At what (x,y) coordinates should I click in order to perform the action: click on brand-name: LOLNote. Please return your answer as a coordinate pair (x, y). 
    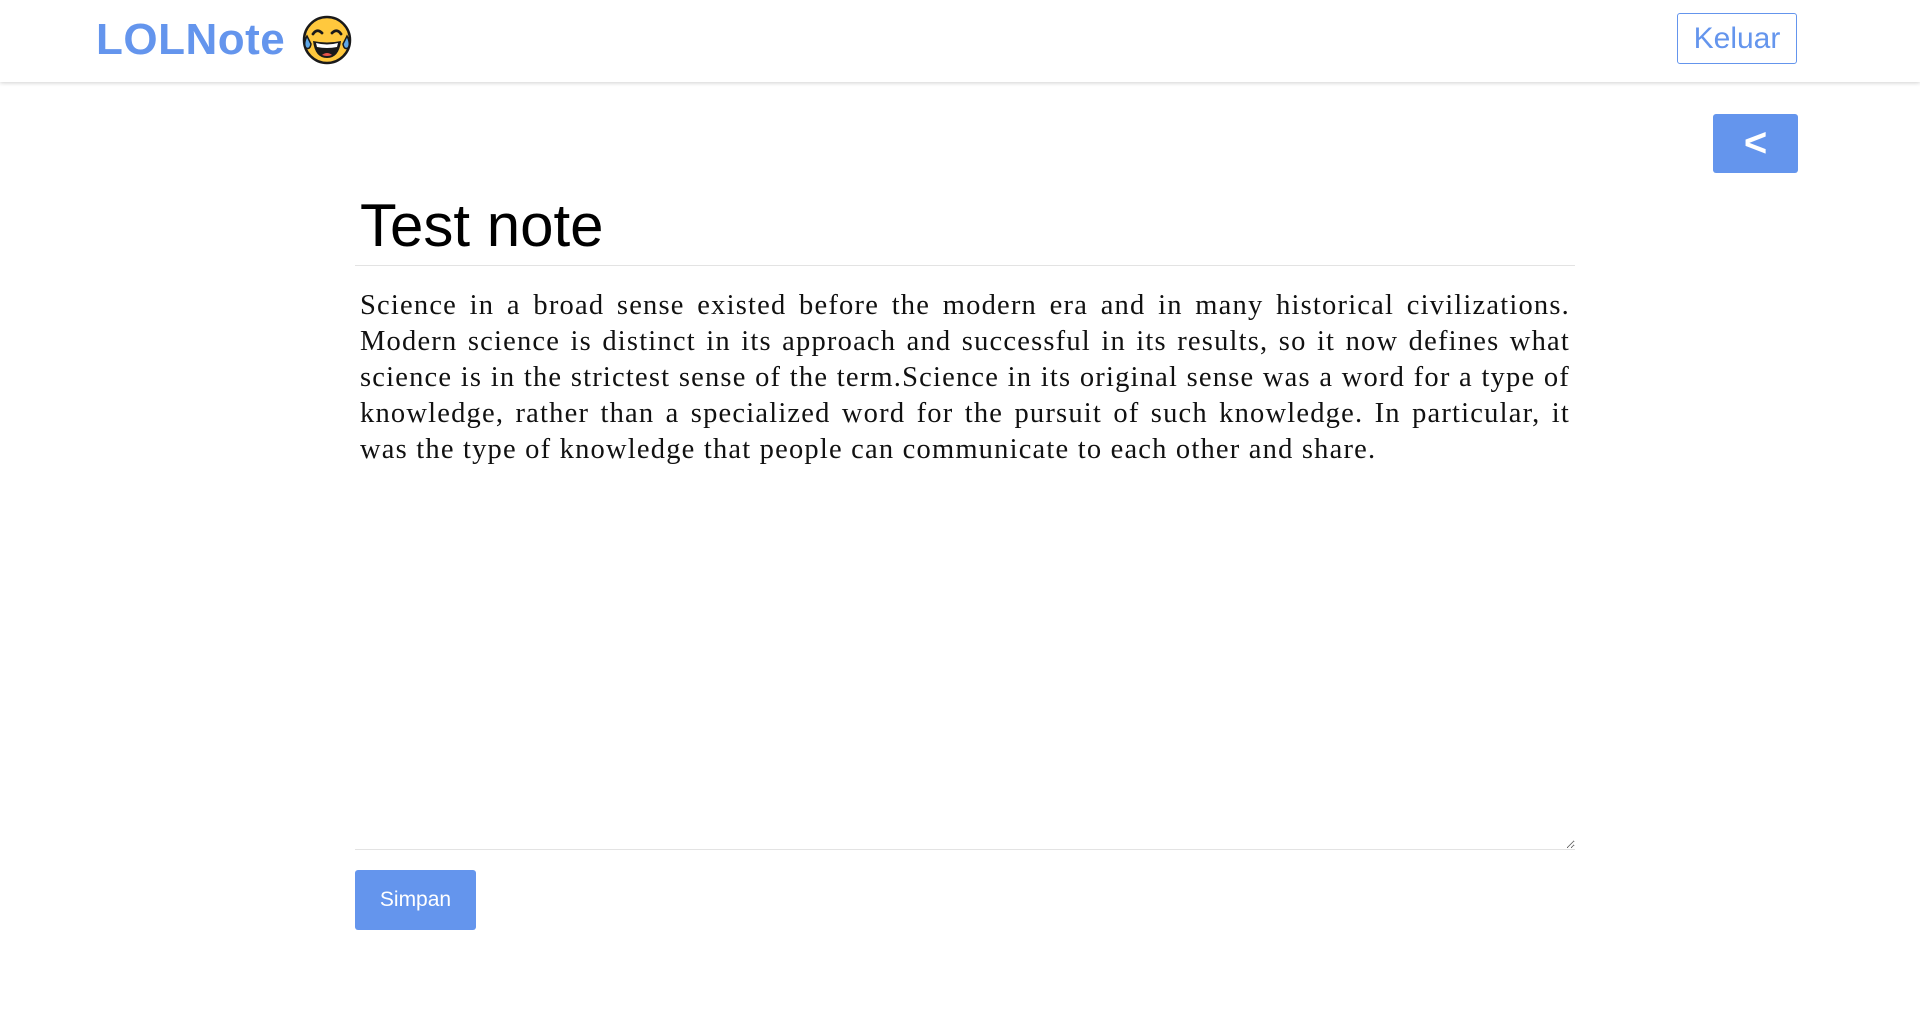
    Looking at the image, I should click on (191, 39).